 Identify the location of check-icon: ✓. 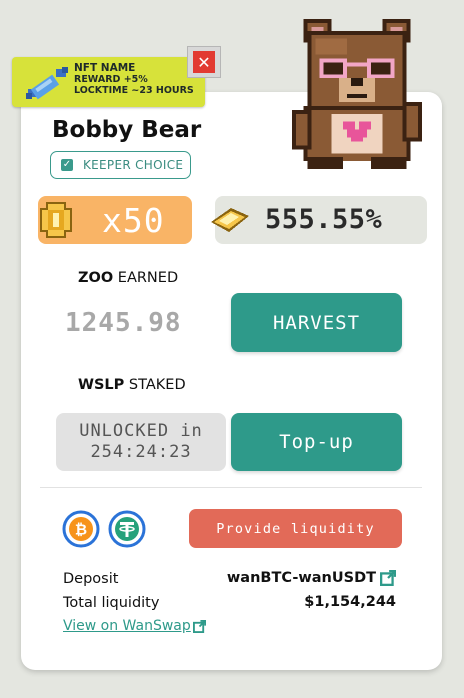
(67, 165).